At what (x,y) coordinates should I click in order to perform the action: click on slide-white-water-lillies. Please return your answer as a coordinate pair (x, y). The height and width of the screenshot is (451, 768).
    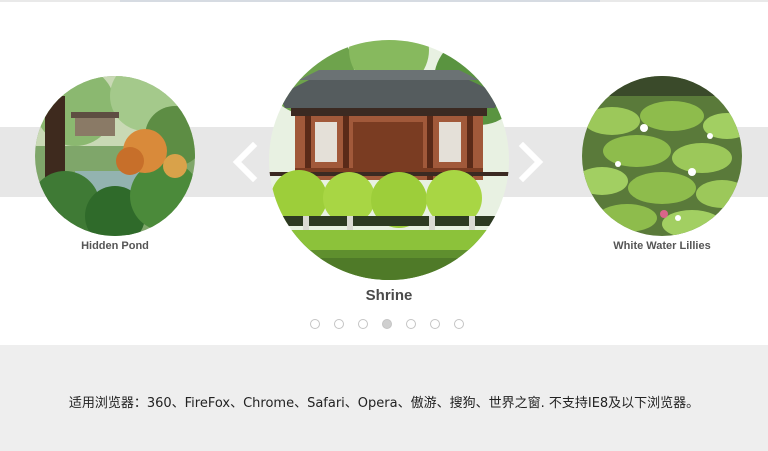
    Looking at the image, I should click on (662, 156).